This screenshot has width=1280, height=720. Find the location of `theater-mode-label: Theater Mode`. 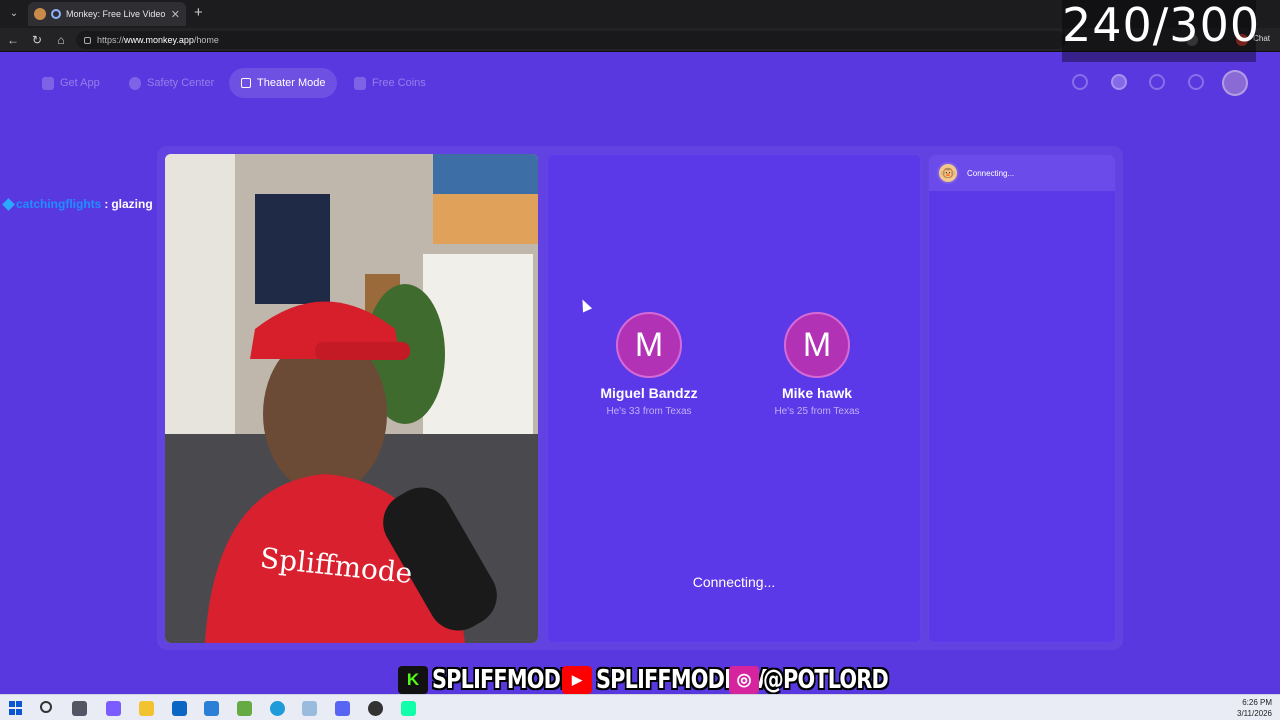

theater-mode-label: Theater Mode is located at coordinates (291, 83).